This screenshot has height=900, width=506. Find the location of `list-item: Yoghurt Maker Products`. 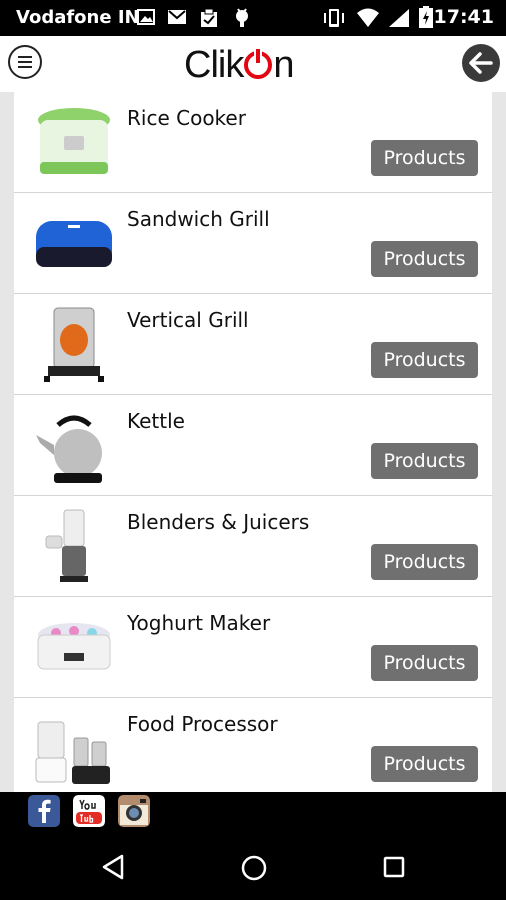

list-item: Yoghurt Maker Products is located at coordinates (253, 647).